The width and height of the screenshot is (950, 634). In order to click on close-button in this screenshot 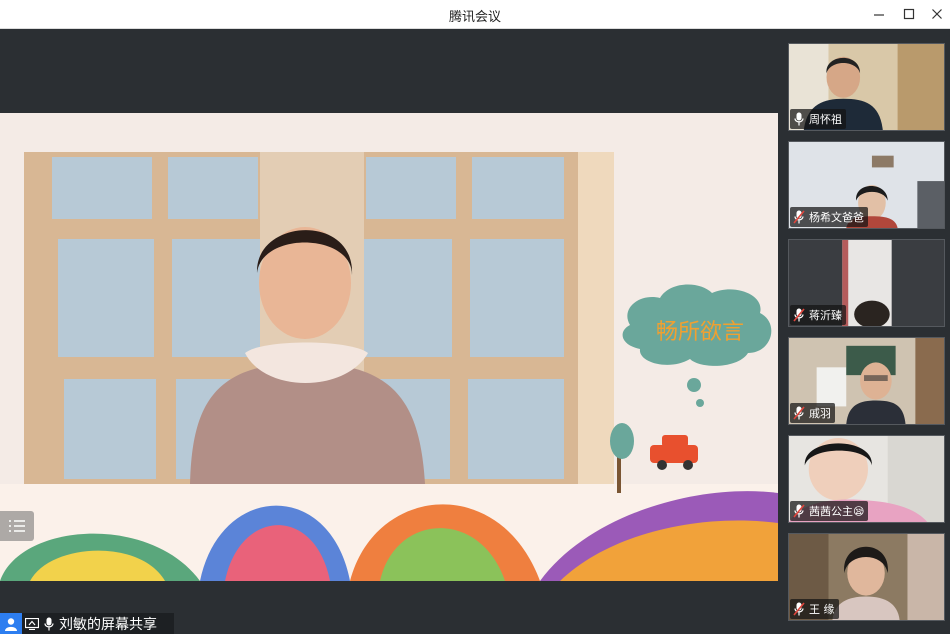, I will do `click(937, 14)`.